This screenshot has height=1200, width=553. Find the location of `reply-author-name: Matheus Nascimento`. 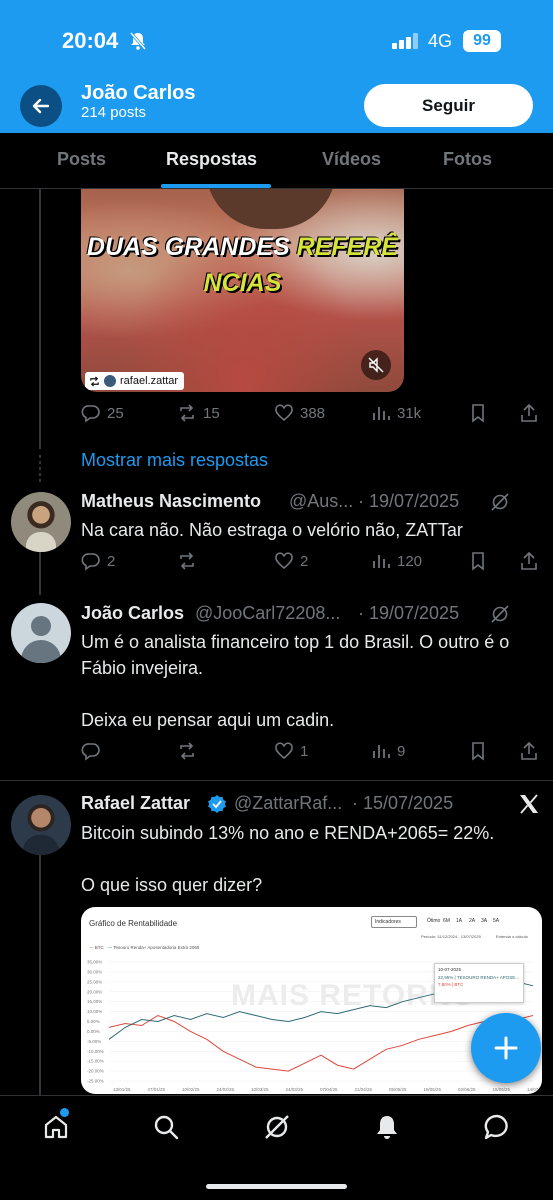

reply-author-name: Matheus Nascimento is located at coordinates (171, 501).